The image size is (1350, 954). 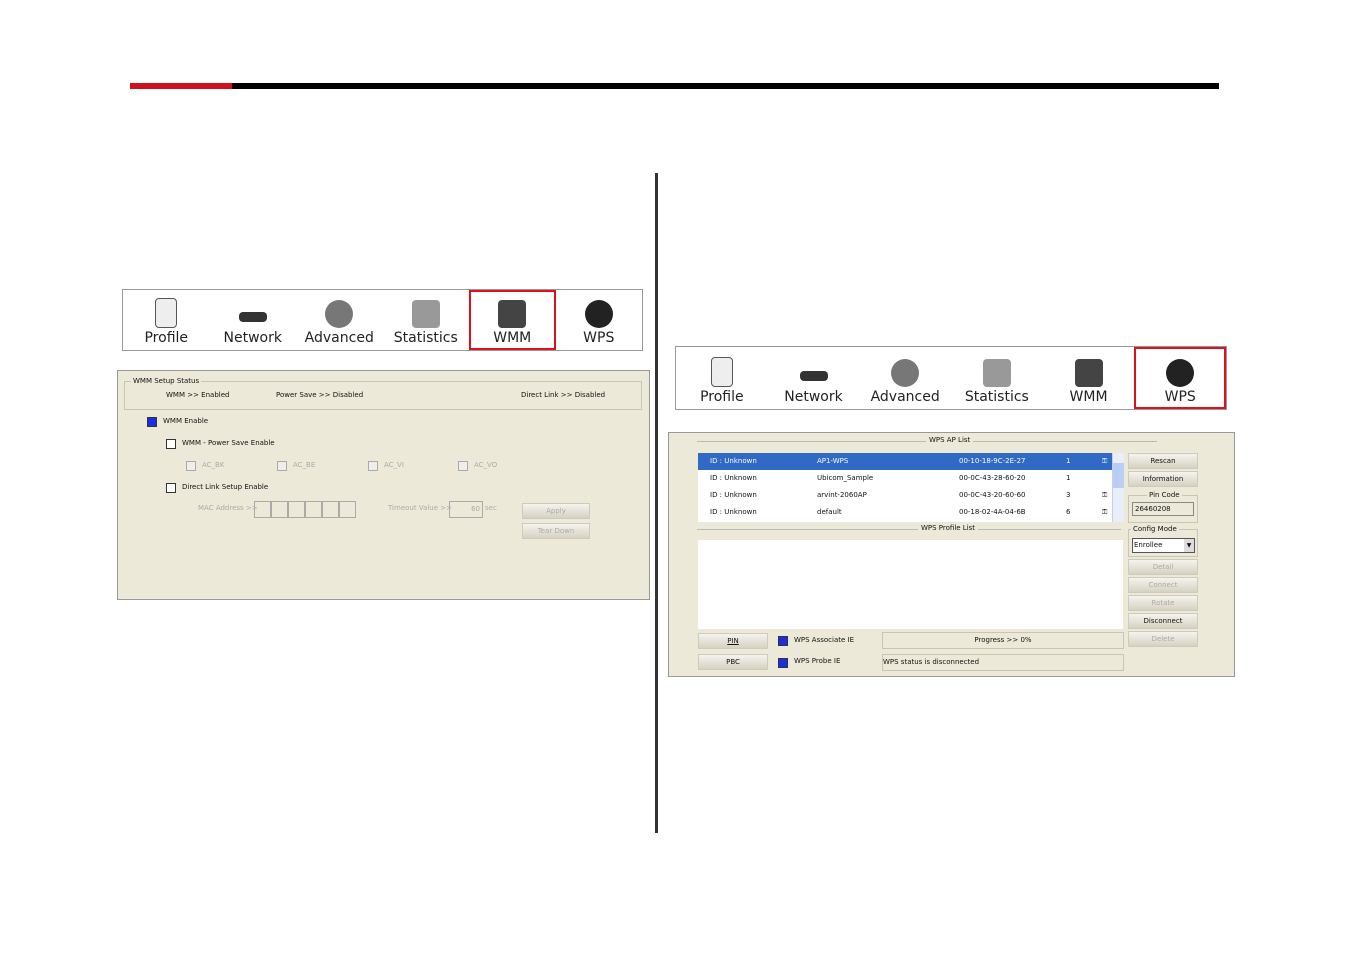 I want to click on connect-button: Connect, so click(x=1163, y=585).